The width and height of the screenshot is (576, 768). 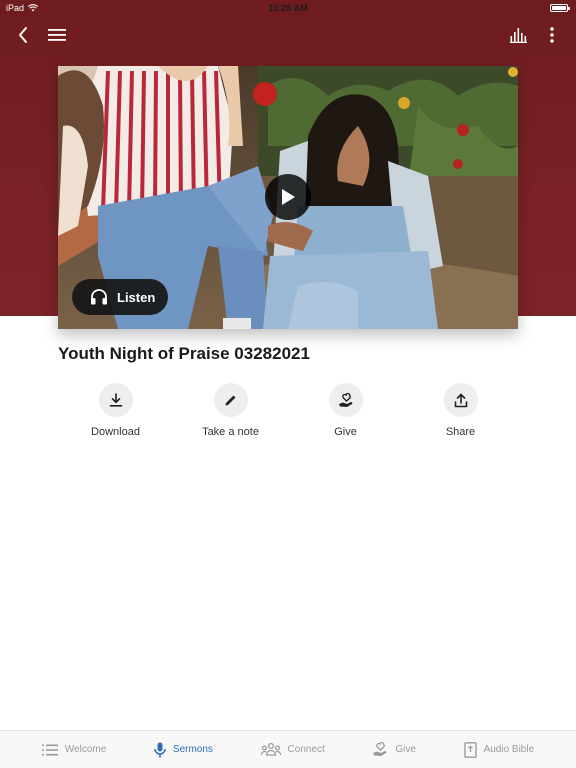 What do you see at coordinates (306, 749) in the screenshot?
I see `tab-connect-label: Connect` at bounding box center [306, 749].